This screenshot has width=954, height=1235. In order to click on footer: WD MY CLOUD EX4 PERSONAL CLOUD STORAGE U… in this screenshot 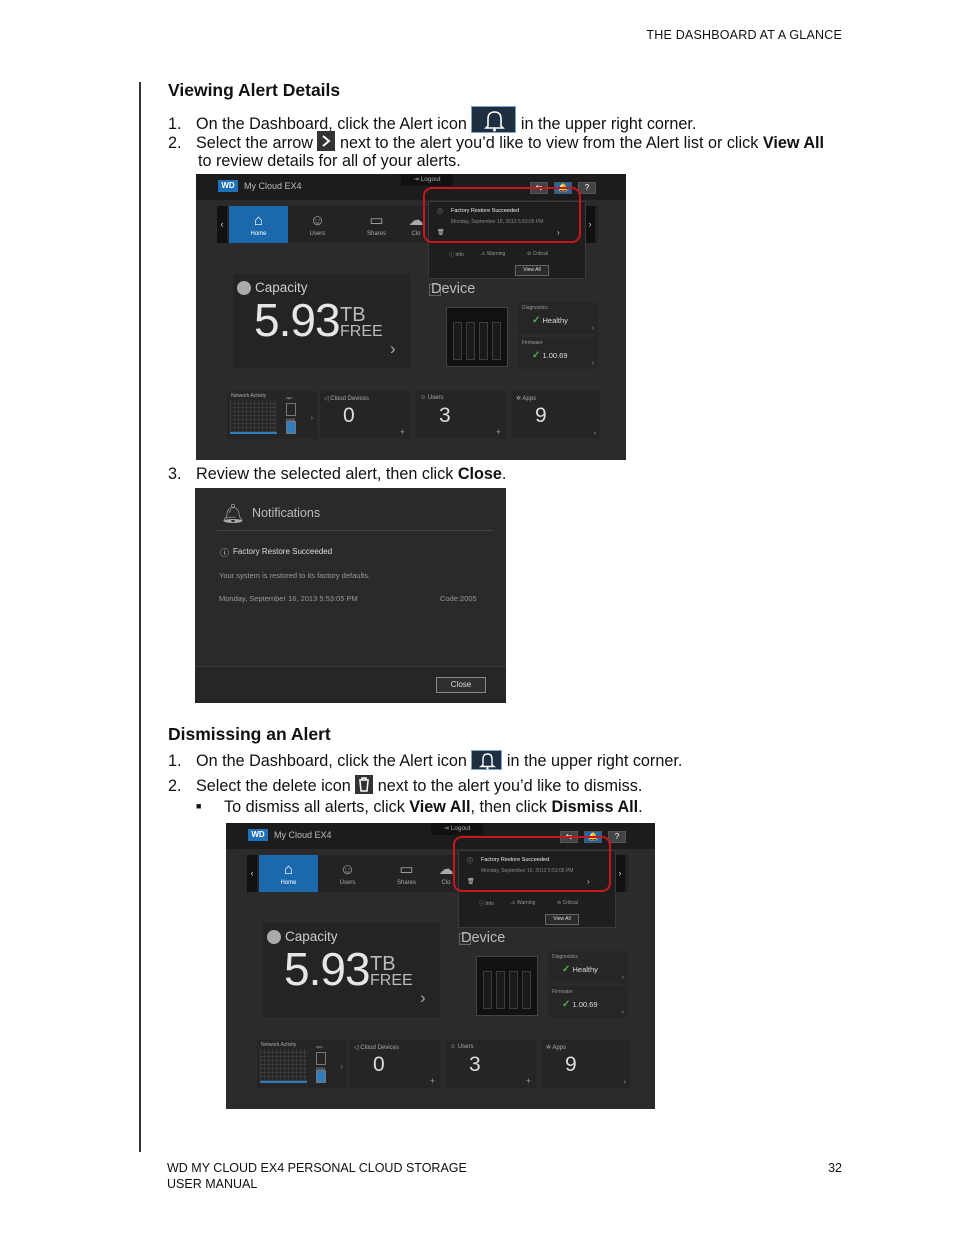, I will do `click(317, 1176)`.